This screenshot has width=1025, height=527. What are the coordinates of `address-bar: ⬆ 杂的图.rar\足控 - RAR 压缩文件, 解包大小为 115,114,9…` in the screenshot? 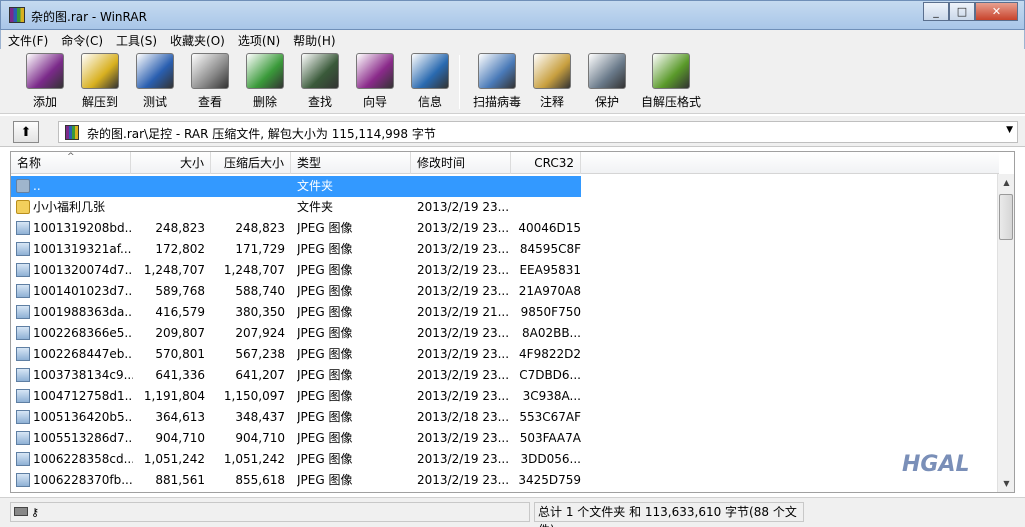 It's located at (512, 131).